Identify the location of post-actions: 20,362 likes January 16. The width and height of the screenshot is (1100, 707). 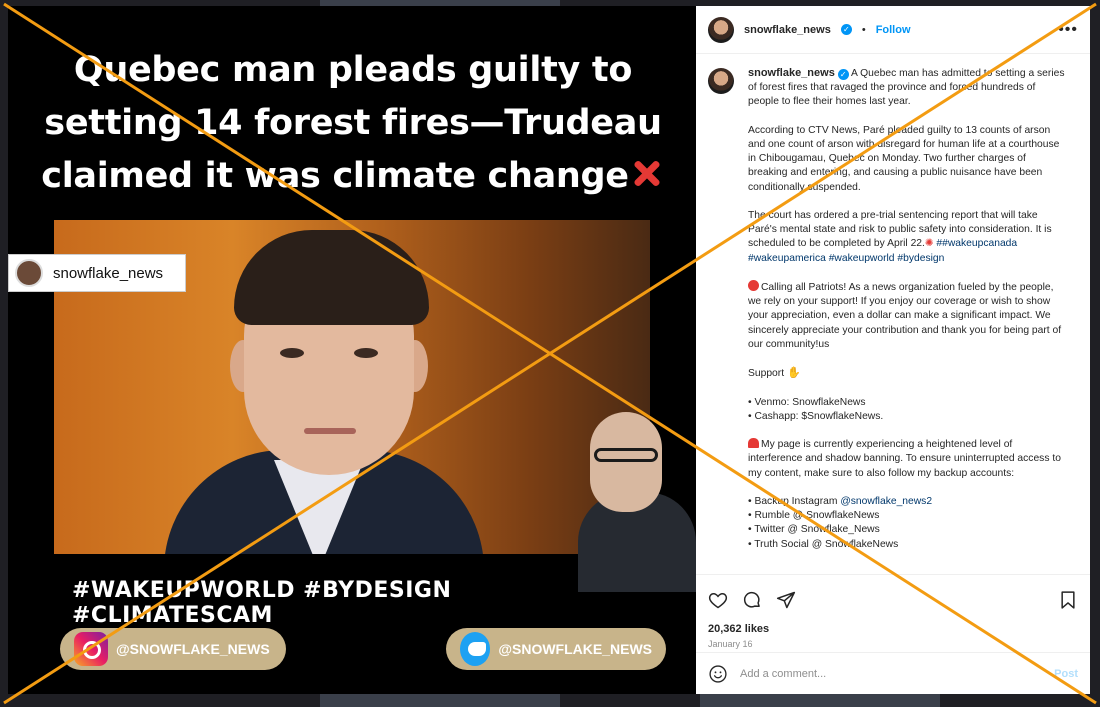
(893, 611).